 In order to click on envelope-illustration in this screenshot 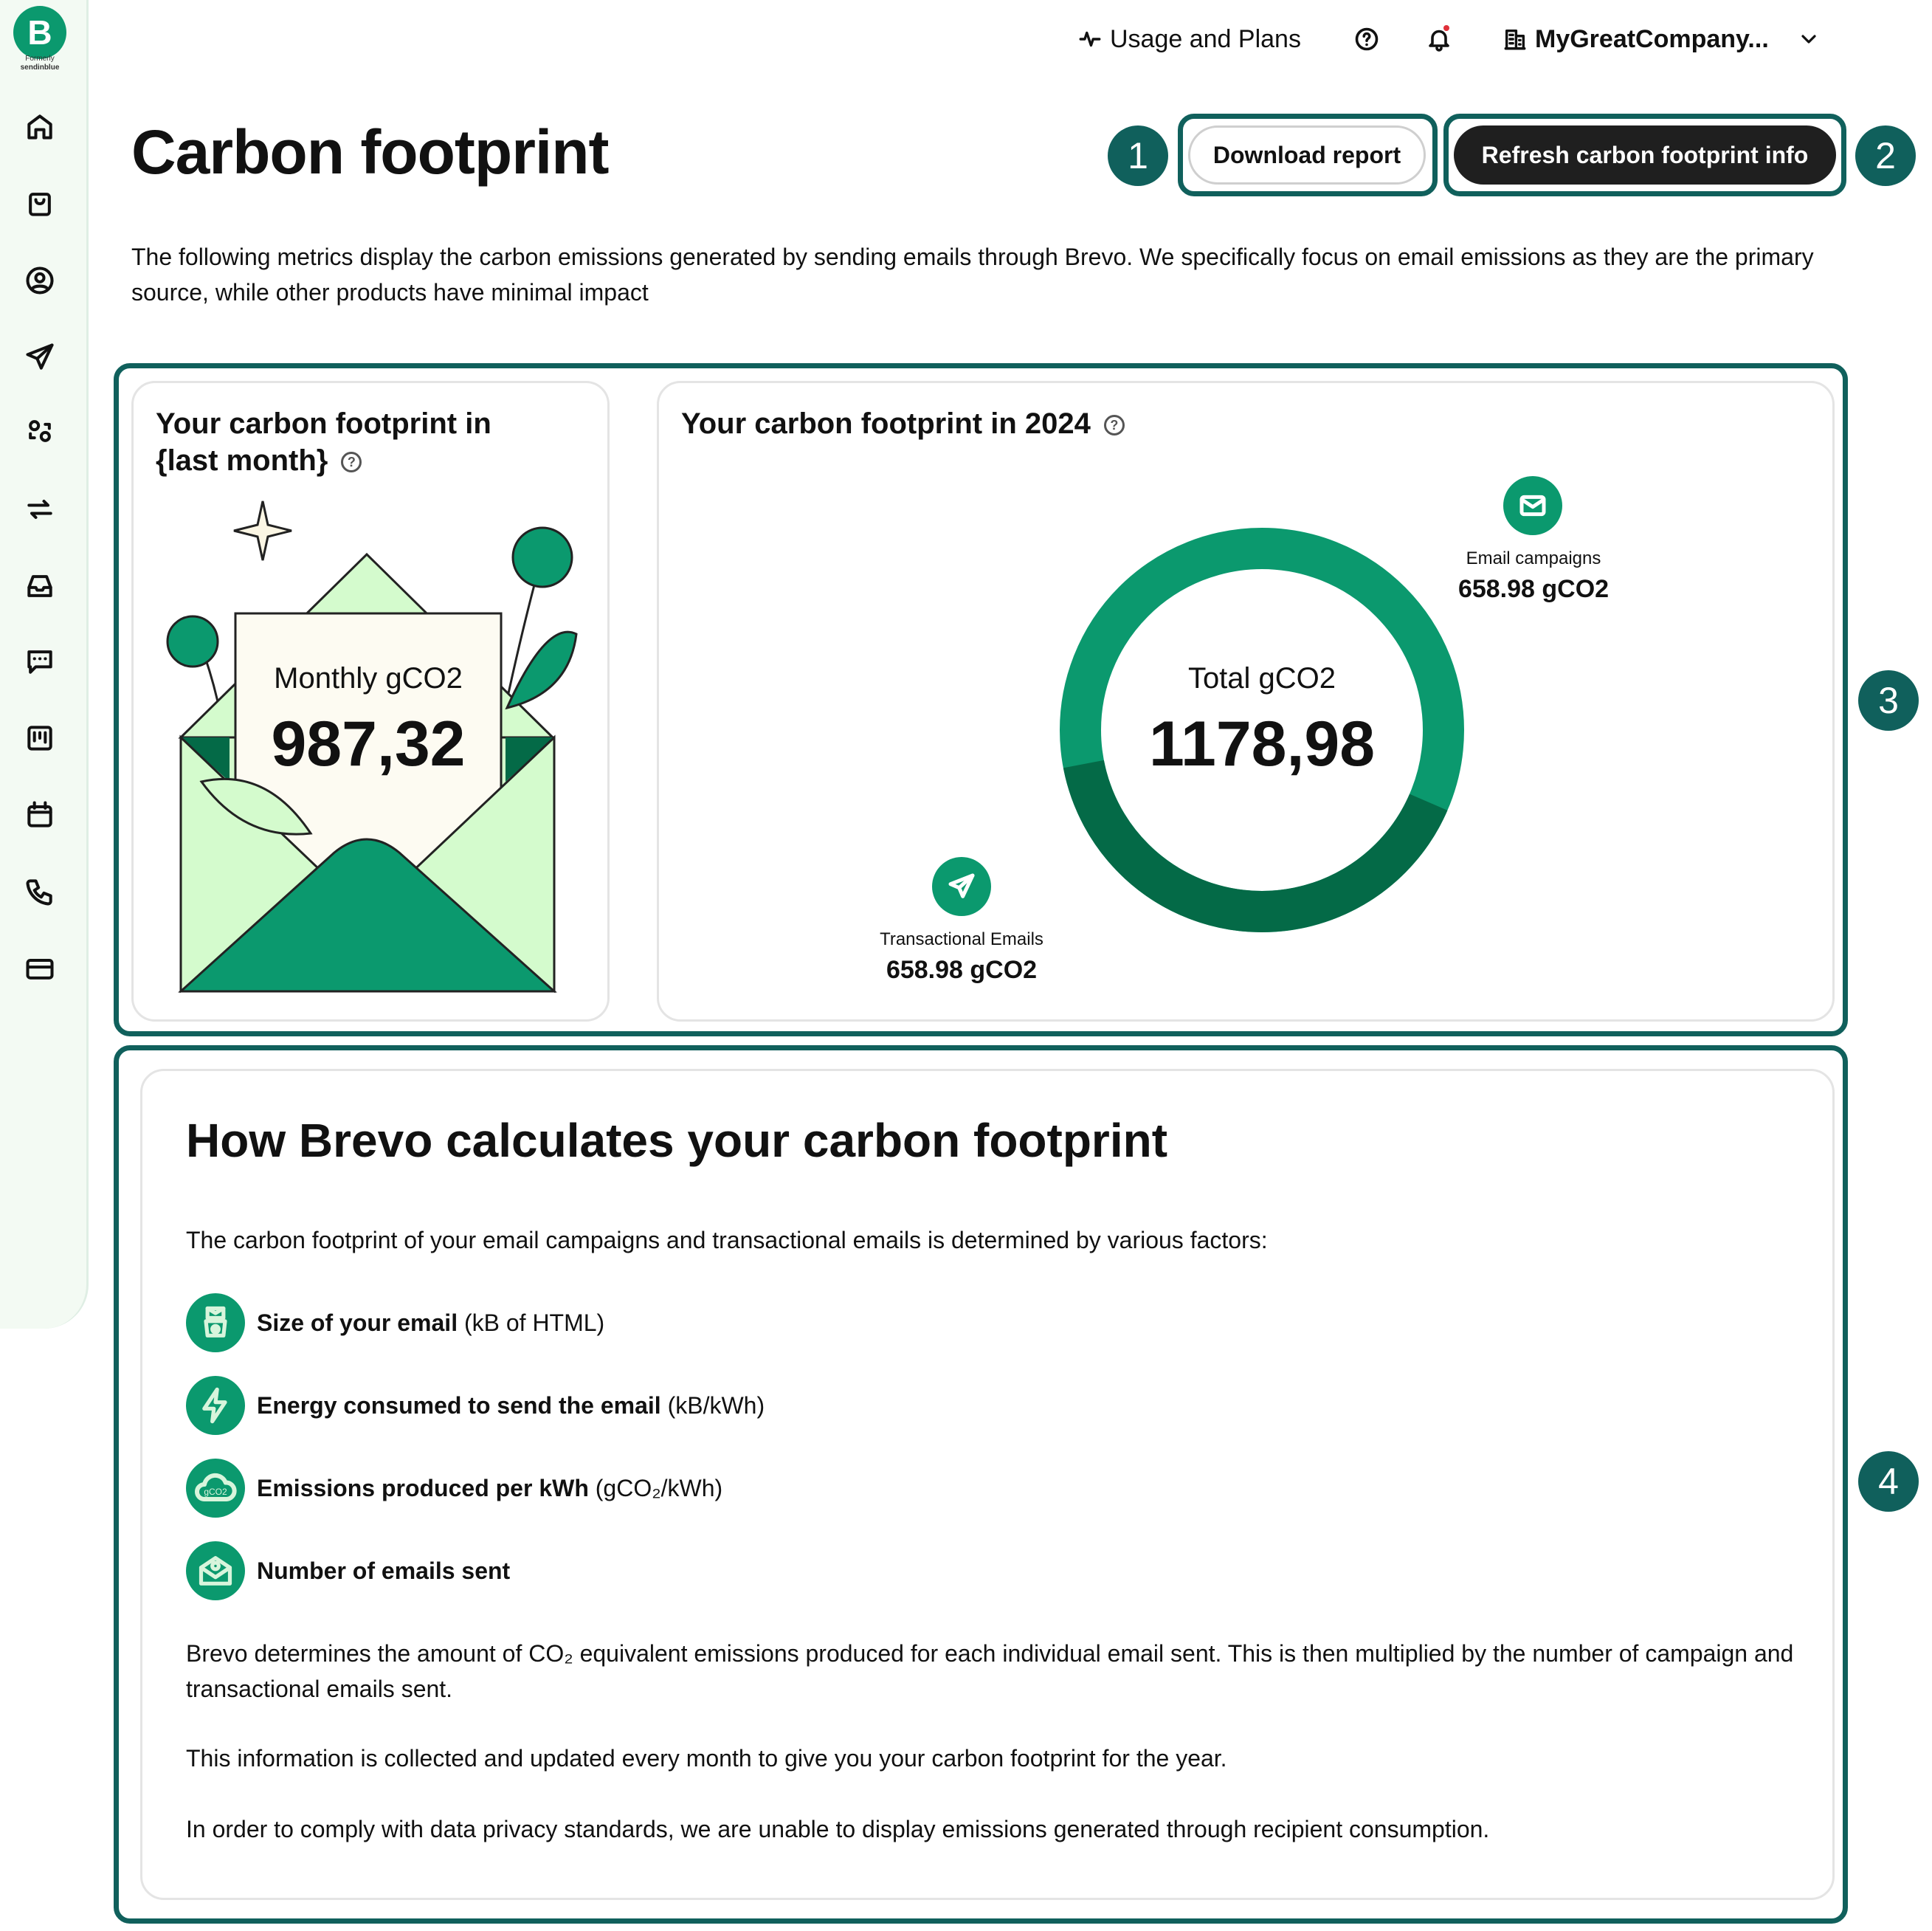, I will do `click(372, 747)`.